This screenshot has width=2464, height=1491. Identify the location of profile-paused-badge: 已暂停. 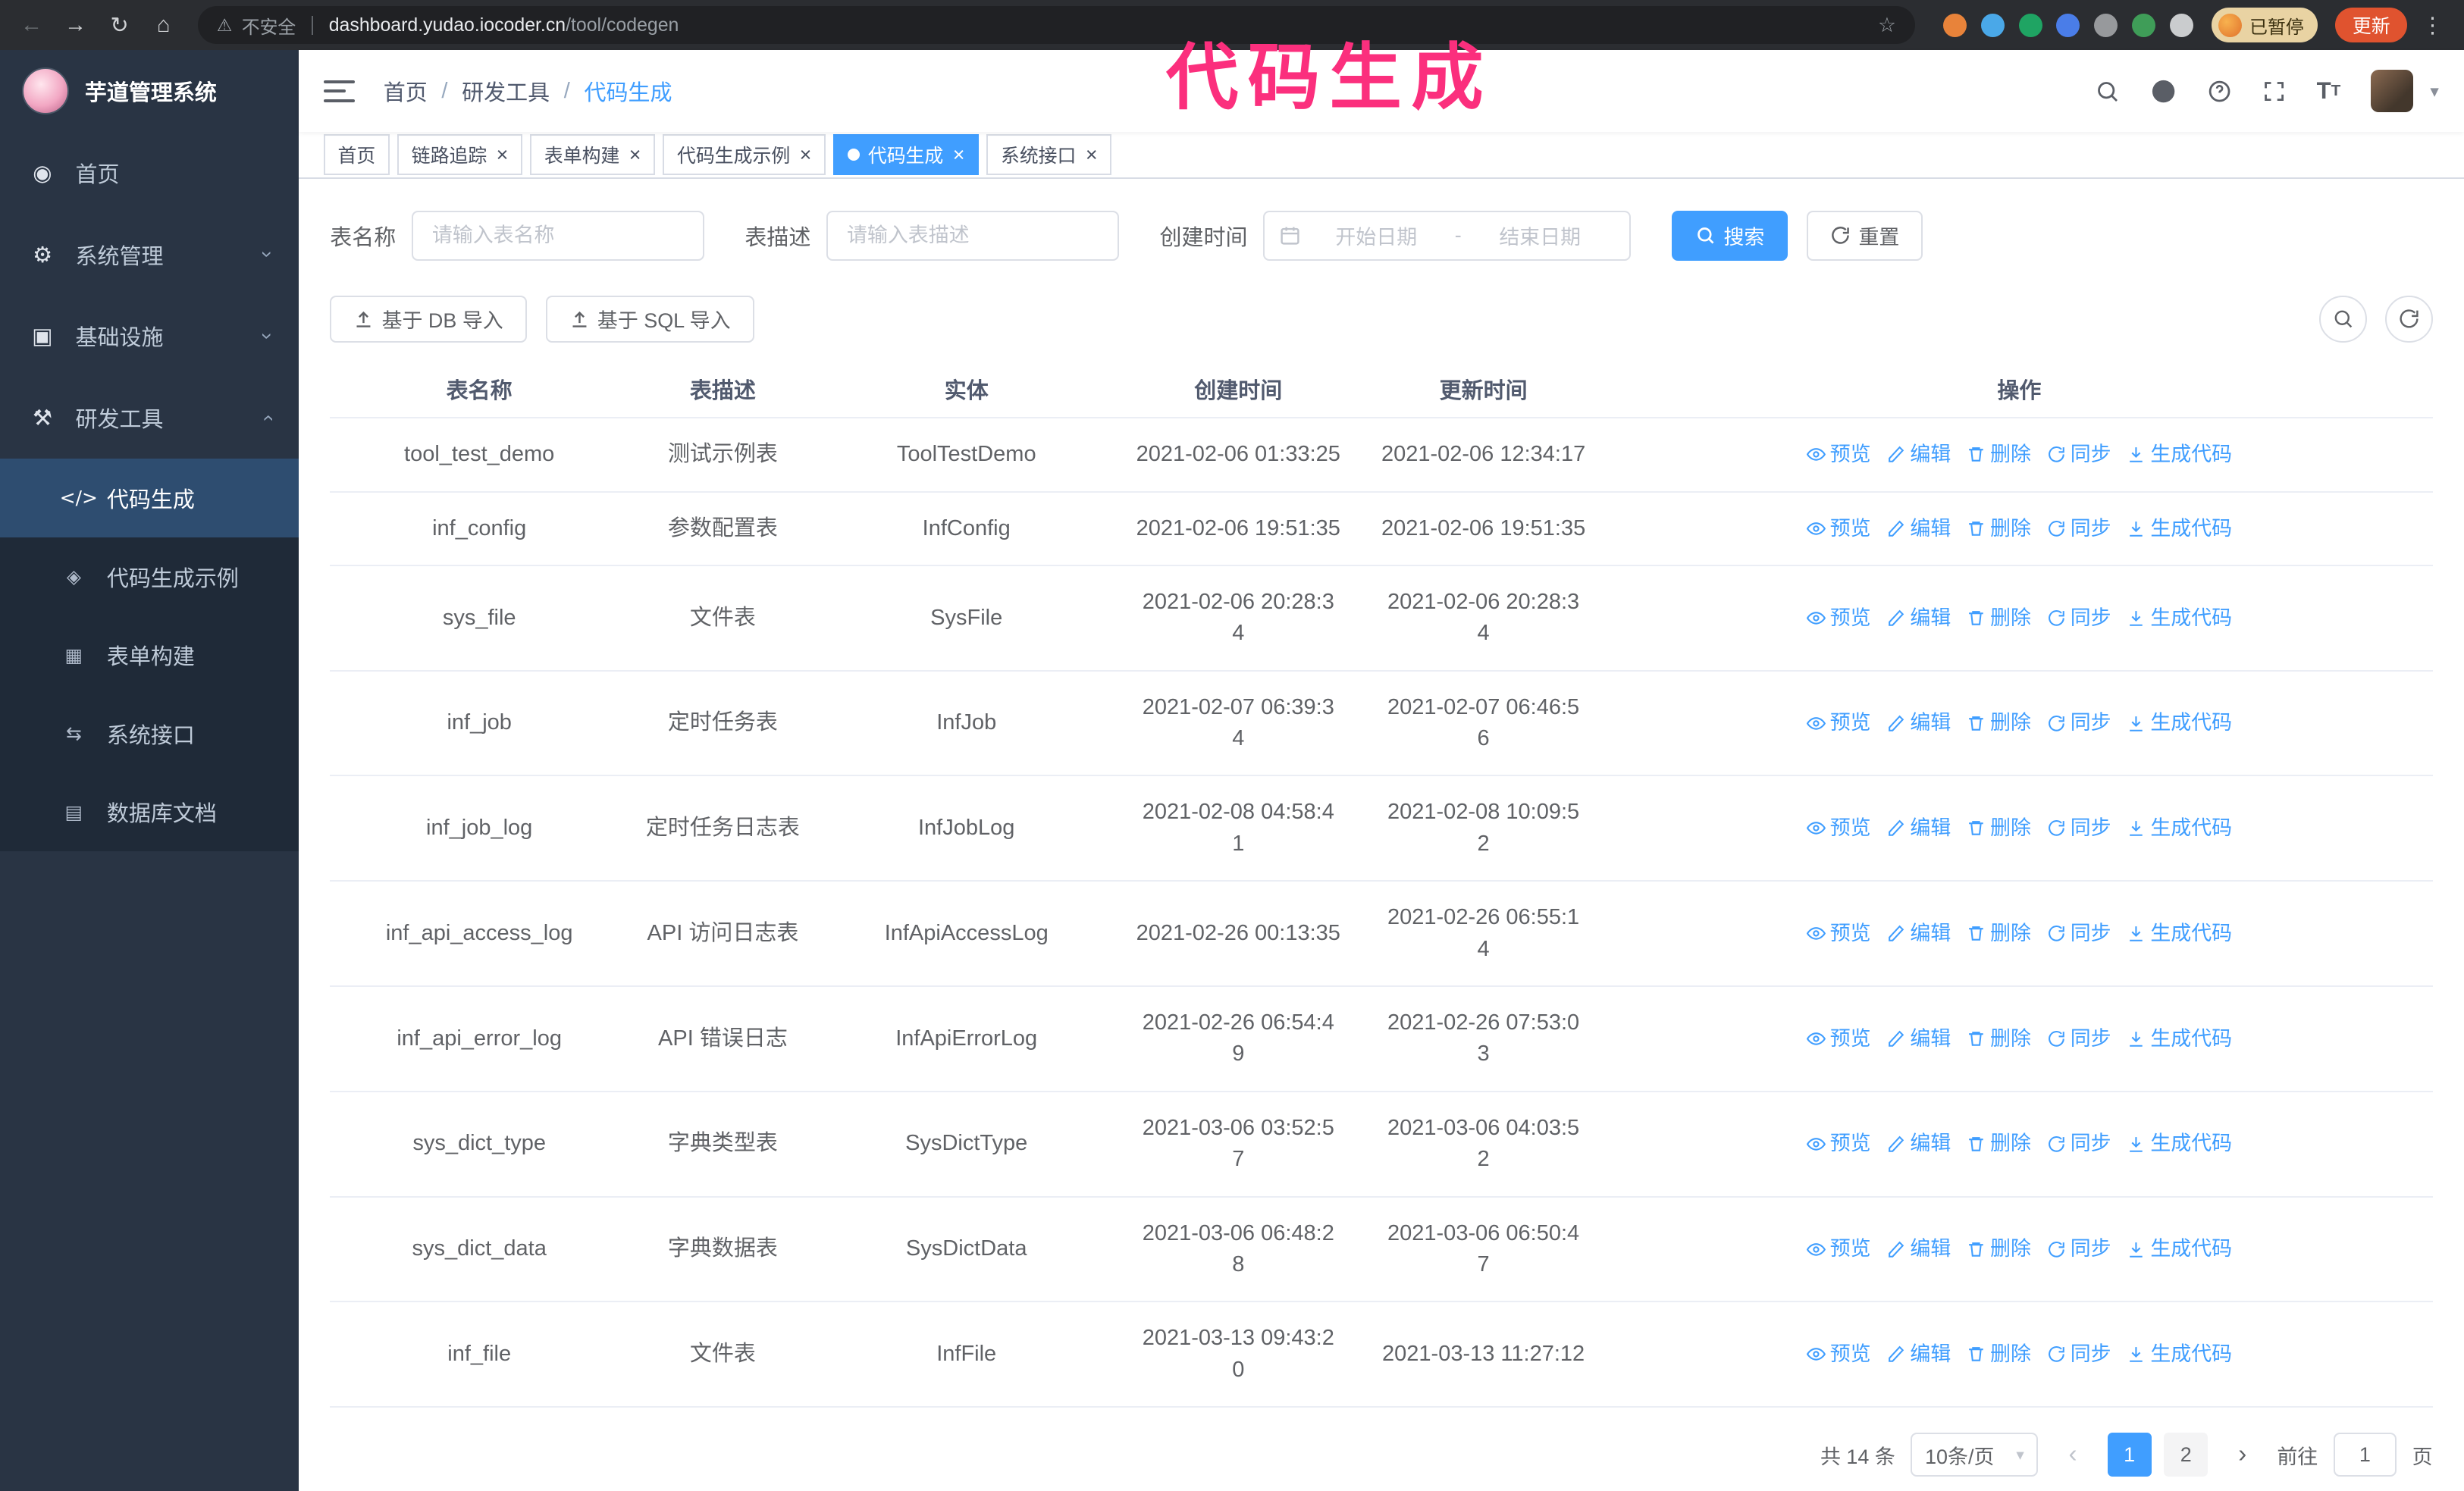
(2265, 25).